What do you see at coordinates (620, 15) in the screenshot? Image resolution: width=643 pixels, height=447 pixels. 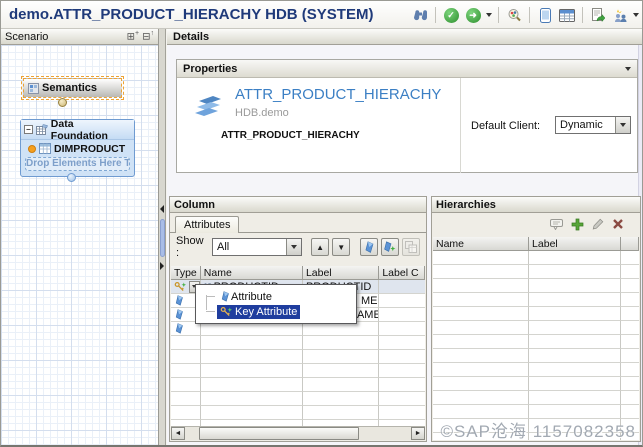 I see `generate-docs-icon` at bounding box center [620, 15].